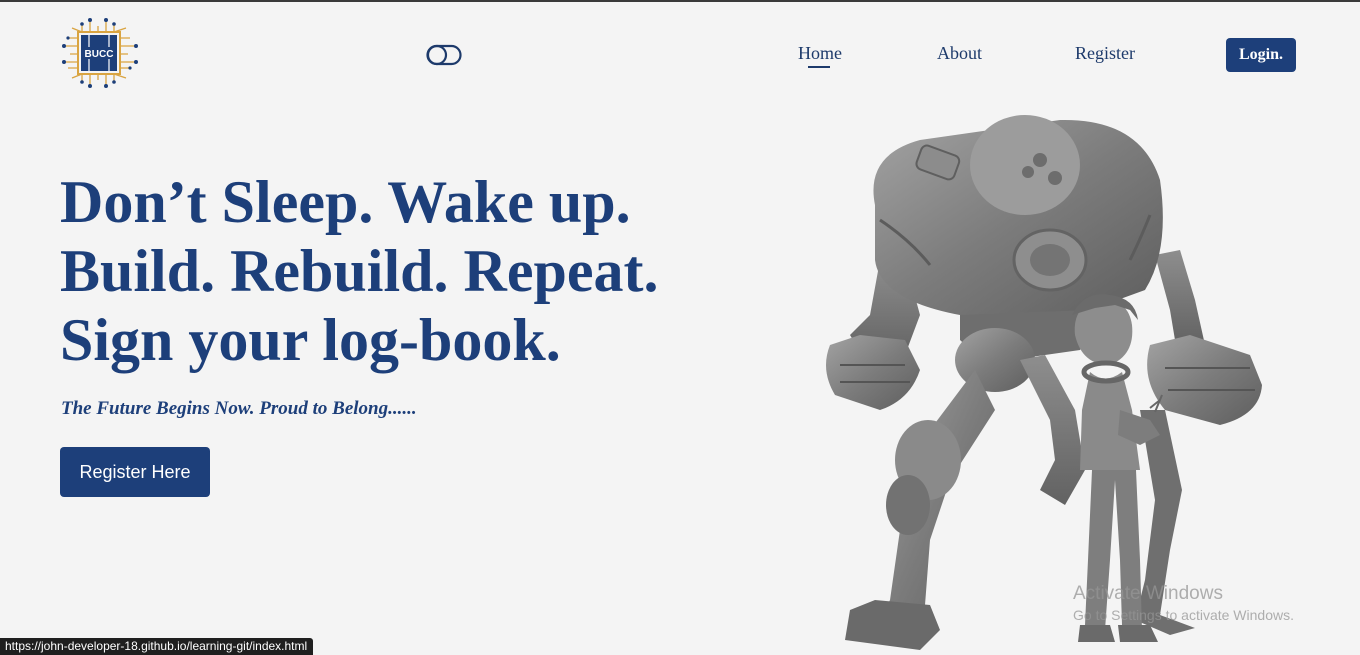  I want to click on window-top-border, so click(680, 1).